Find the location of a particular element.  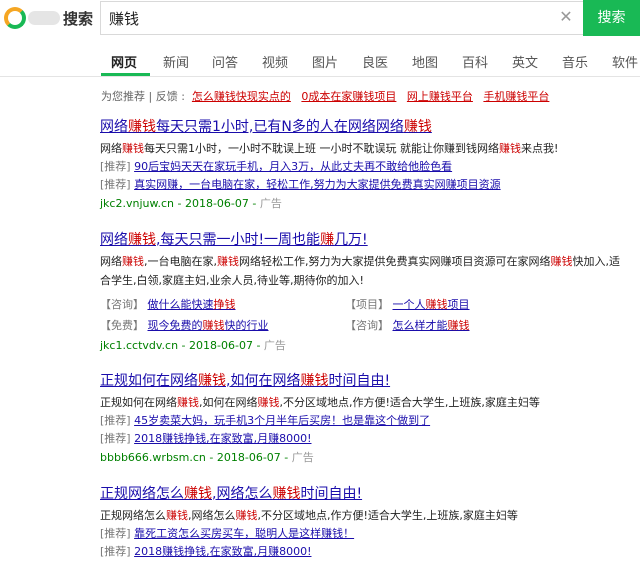

result-url: jkc2.vnjuw.cn is located at coordinates (137, 203).